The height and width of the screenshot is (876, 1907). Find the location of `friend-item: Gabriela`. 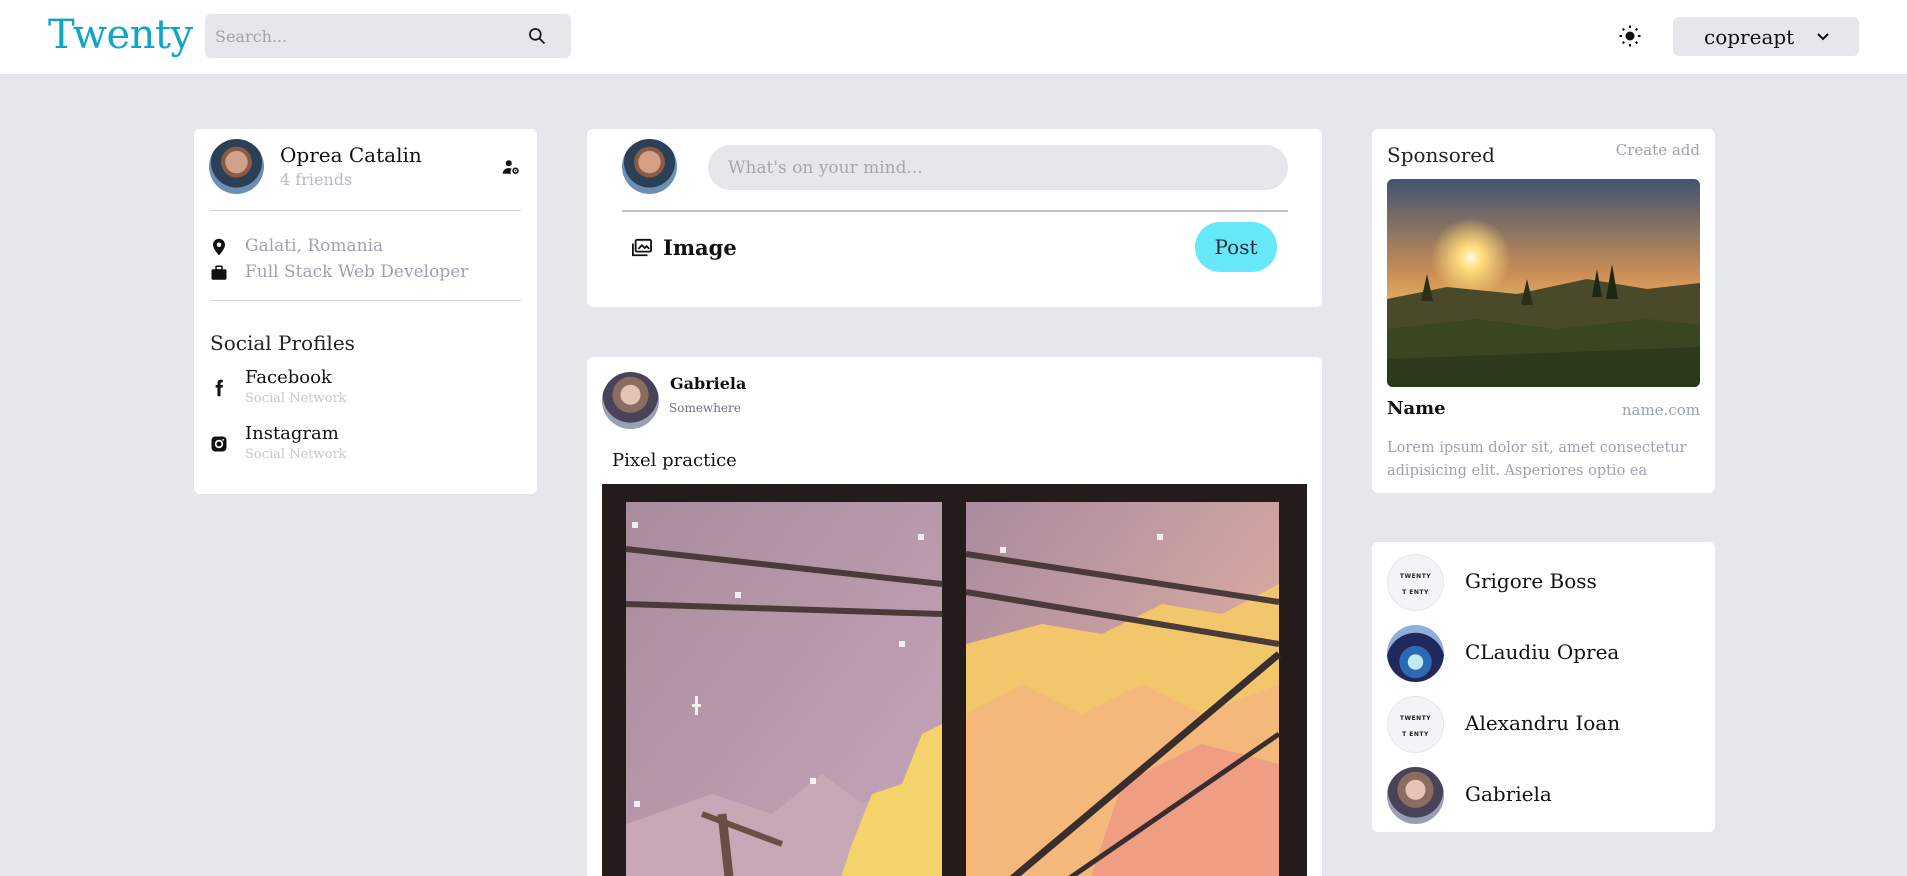

friend-item: Gabriela is located at coordinates (1547, 796).